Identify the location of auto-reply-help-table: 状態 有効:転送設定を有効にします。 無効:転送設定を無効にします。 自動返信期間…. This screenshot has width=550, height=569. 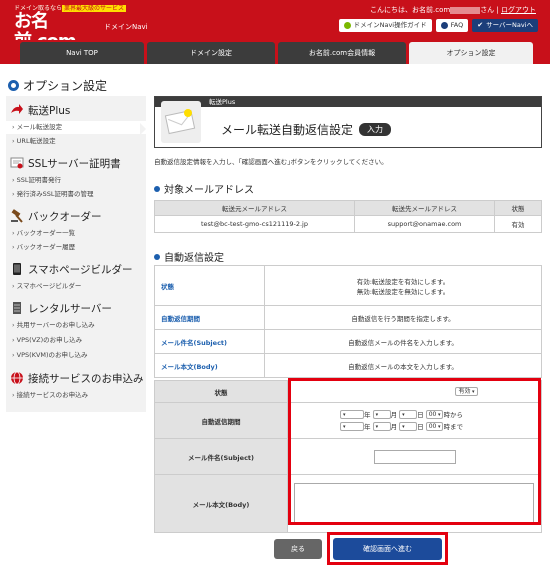
(348, 321).